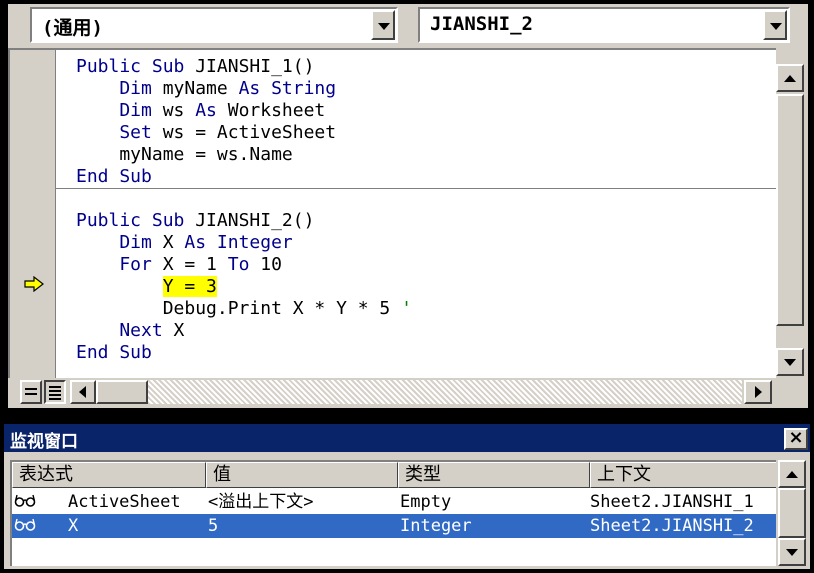 Image resolution: width=814 pixels, height=573 pixels. I want to click on watch-value: <溢出上下文>, so click(261, 502).